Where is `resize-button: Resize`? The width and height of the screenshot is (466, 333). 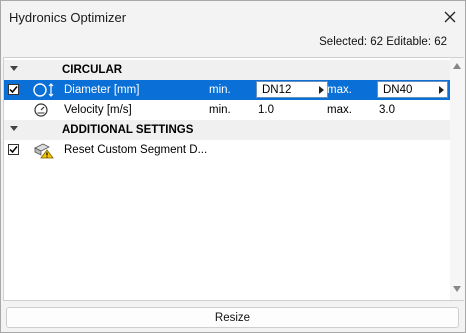
resize-button: Resize is located at coordinates (232, 317).